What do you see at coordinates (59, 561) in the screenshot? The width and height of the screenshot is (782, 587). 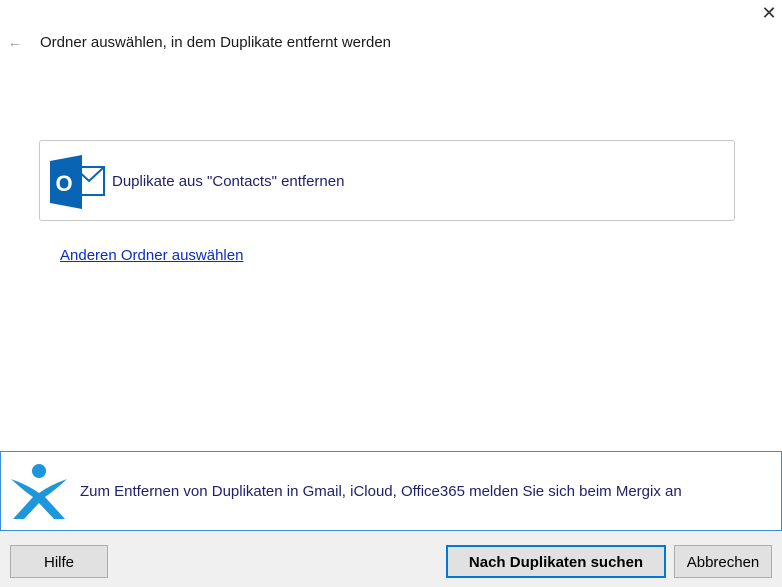 I see `help-button: Hilfe` at bounding box center [59, 561].